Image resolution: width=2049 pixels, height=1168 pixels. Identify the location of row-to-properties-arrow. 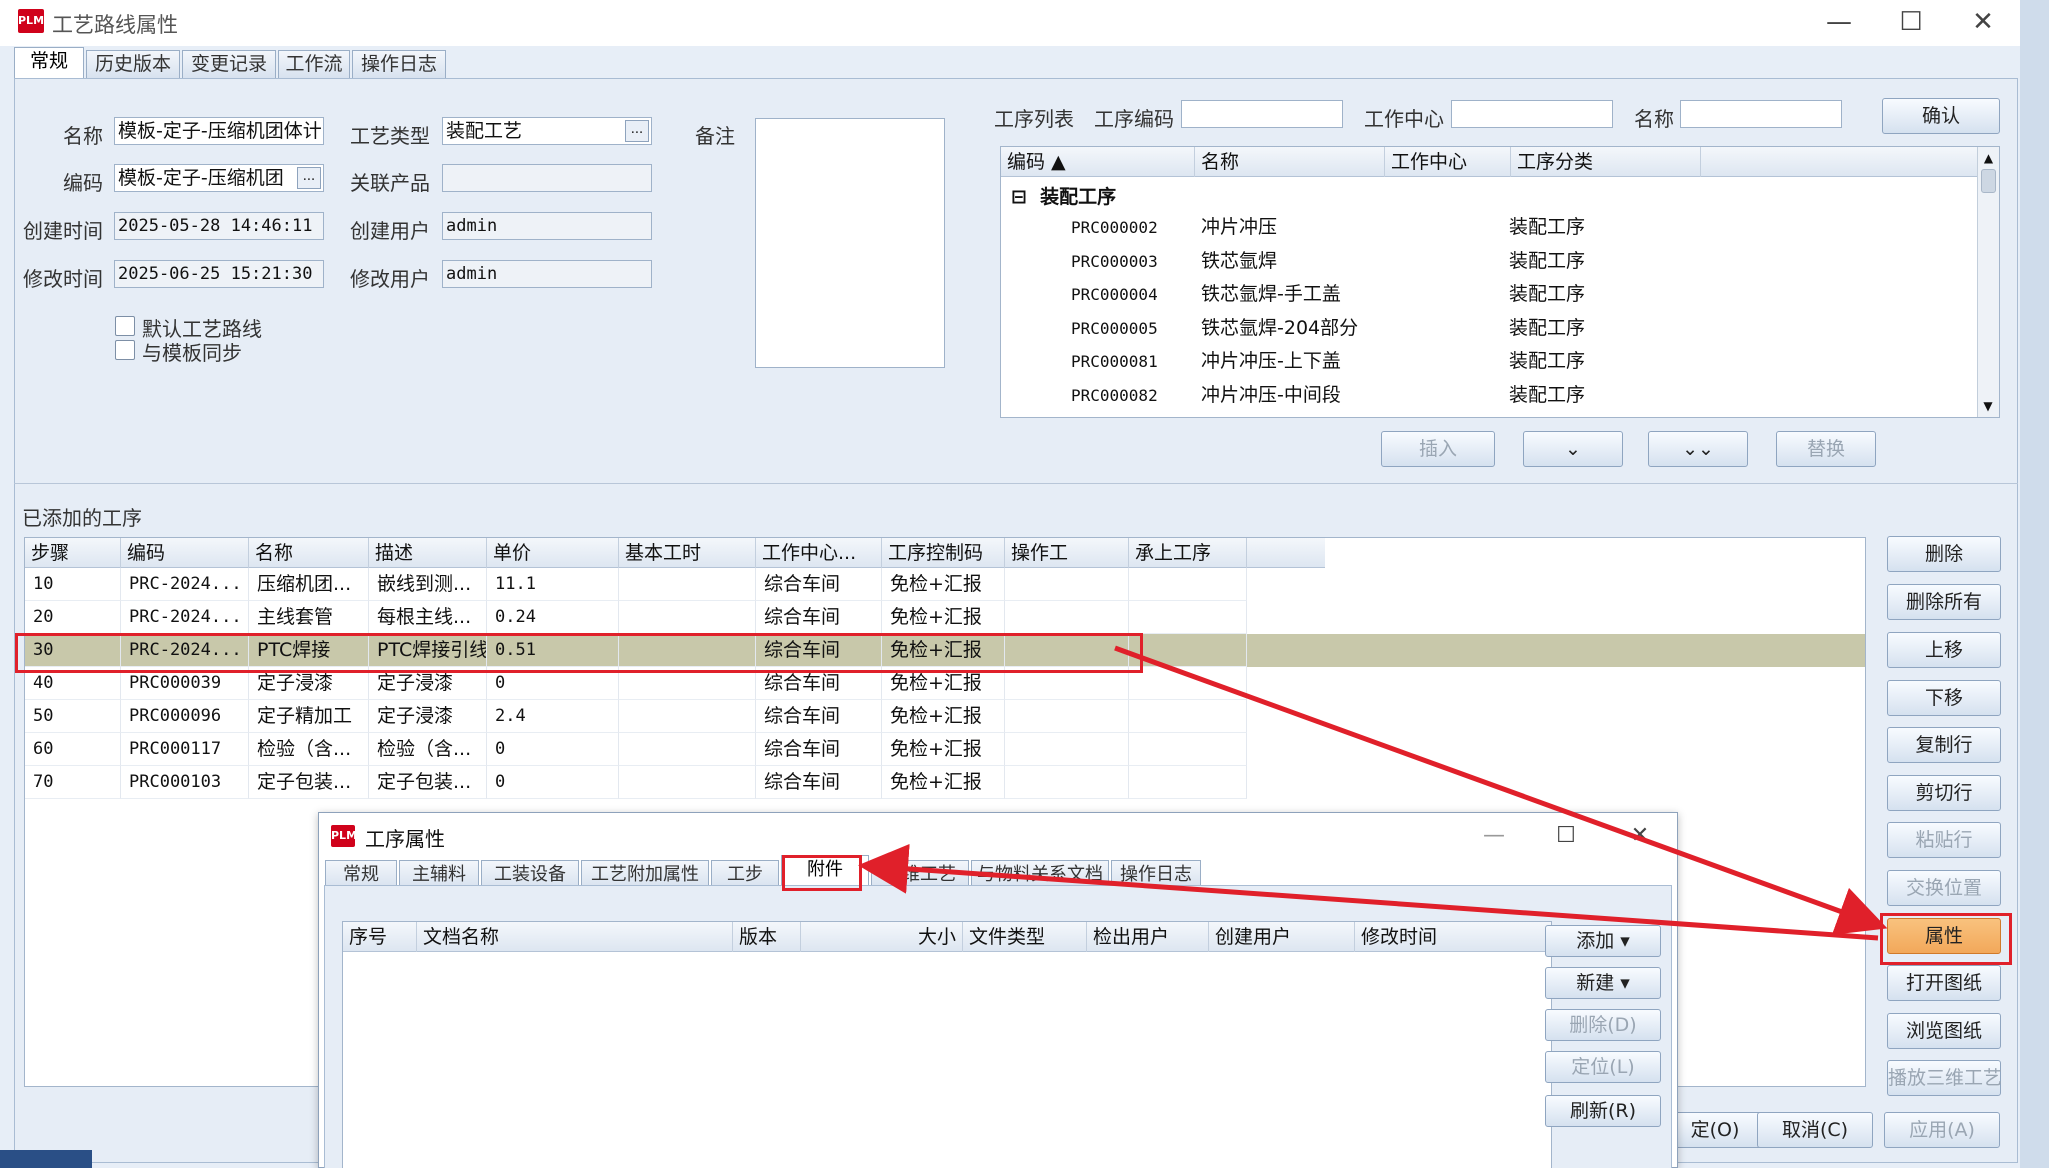
(1501, 790).